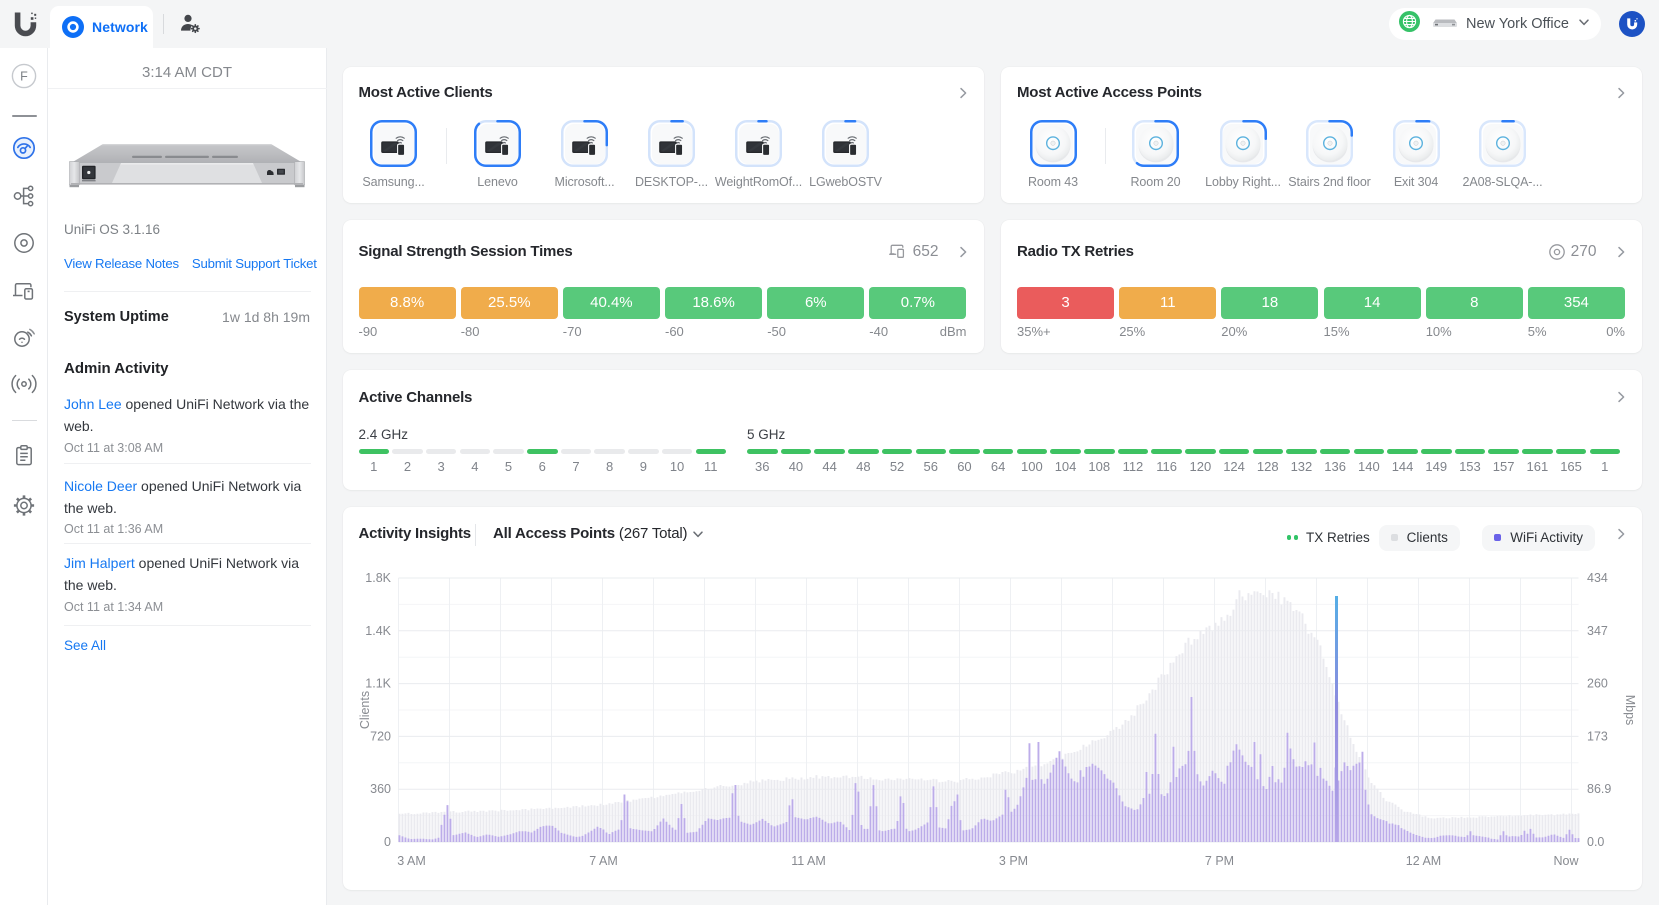 This screenshot has width=1659, height=905. Describe the element at coordinates (808, 861) in the screenshot. I see `svg-text: 11 AM` at that location.